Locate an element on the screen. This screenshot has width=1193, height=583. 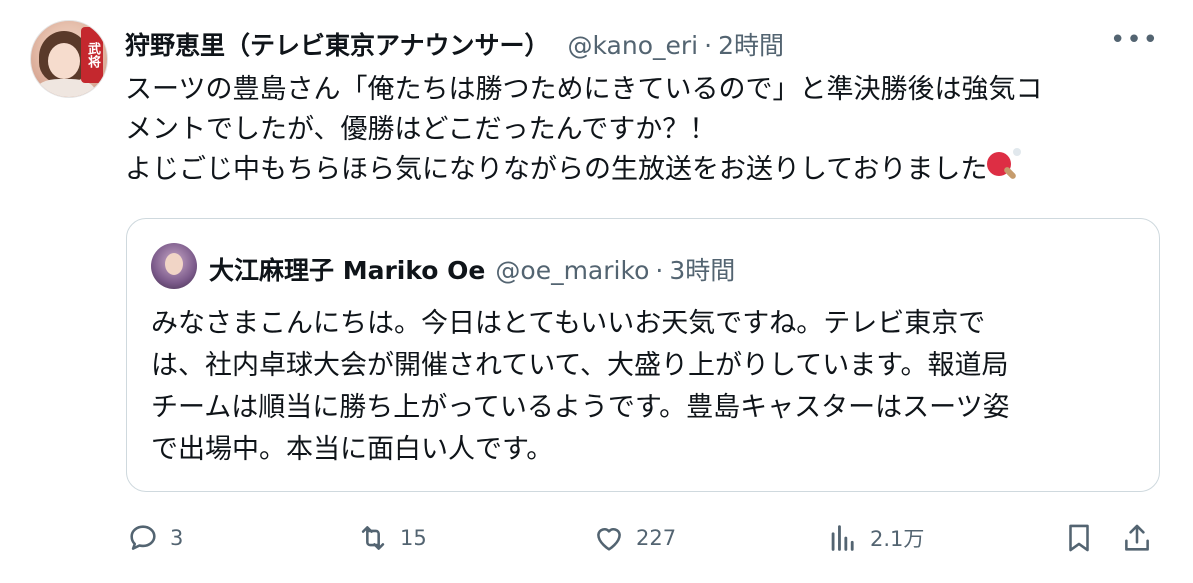
tweet-timestamp: 2時間 is located at coordinates (751, 44).